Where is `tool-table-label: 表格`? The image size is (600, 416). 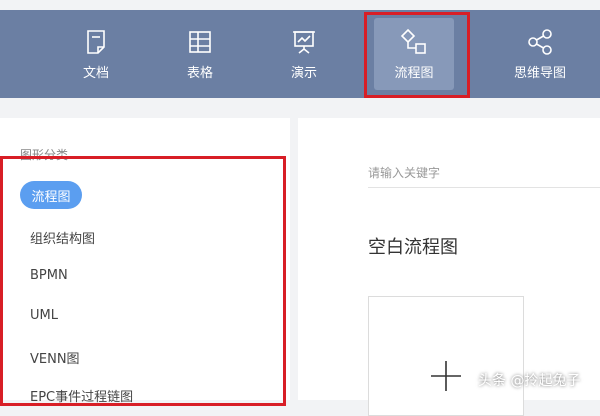 tool-table-label: 表格 is located at coordinates (199, 73).